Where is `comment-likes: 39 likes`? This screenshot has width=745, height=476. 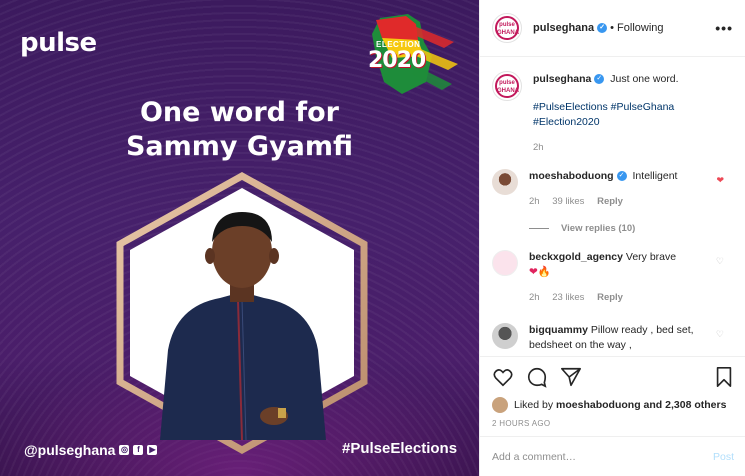
comment-likes: 39 likes is located at coordinates (568, 201).